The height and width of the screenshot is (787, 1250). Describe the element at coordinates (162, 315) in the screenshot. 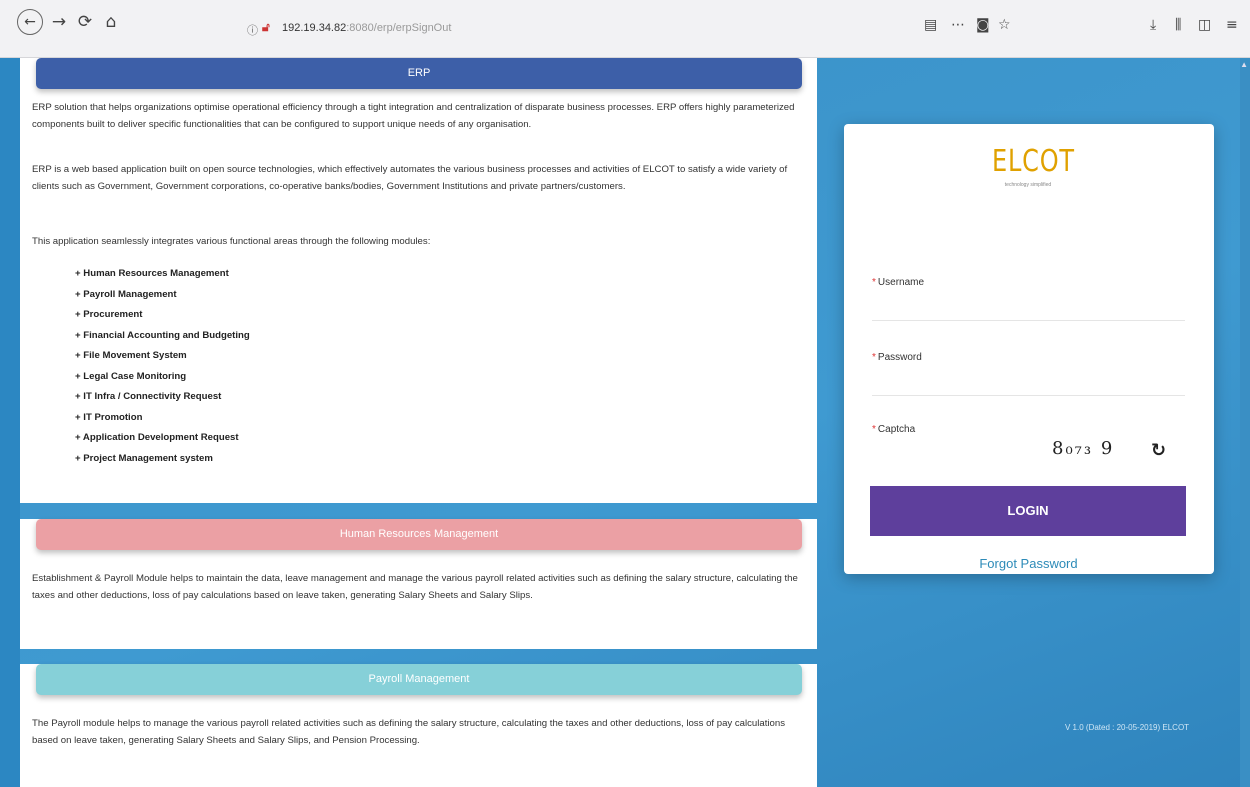

I see `list-item: Procurement` at that location.